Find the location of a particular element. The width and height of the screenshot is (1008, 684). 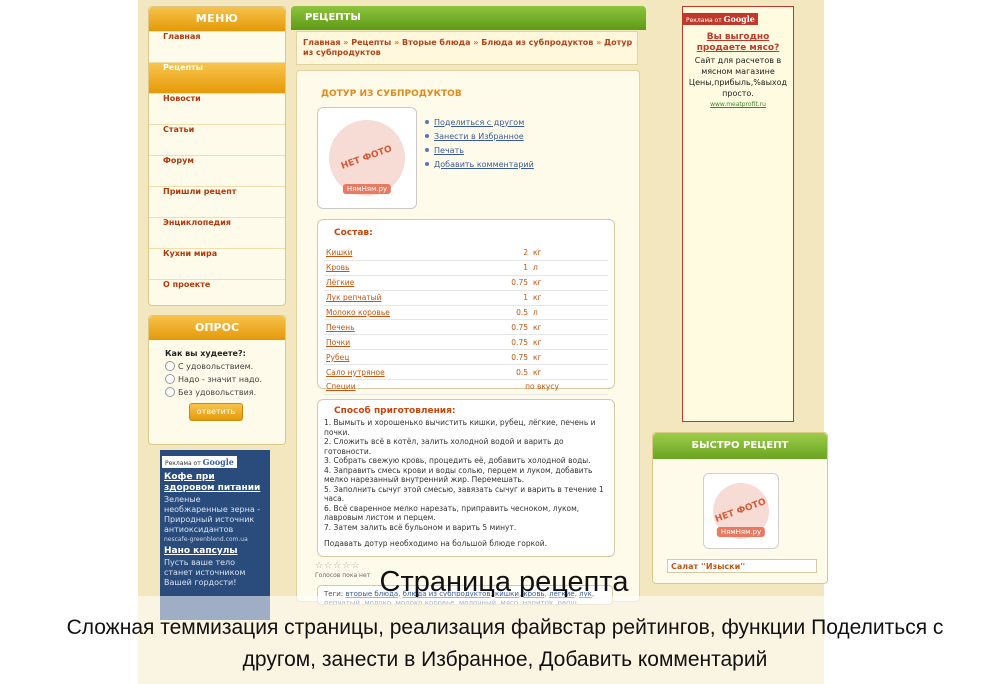

breadcrumb-item: Вторые блюда is located at coordinates (436, 42).